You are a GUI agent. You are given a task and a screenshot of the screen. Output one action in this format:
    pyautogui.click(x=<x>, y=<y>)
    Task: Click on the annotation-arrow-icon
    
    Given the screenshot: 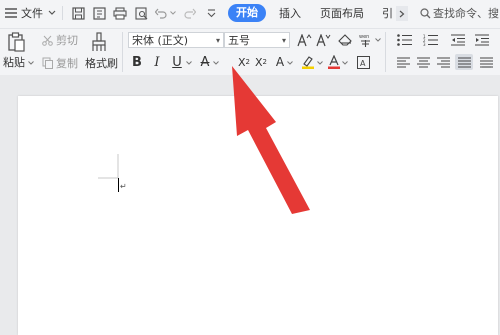 What is the action you would take?
    pyautogui.click(x=271, y=140)
    